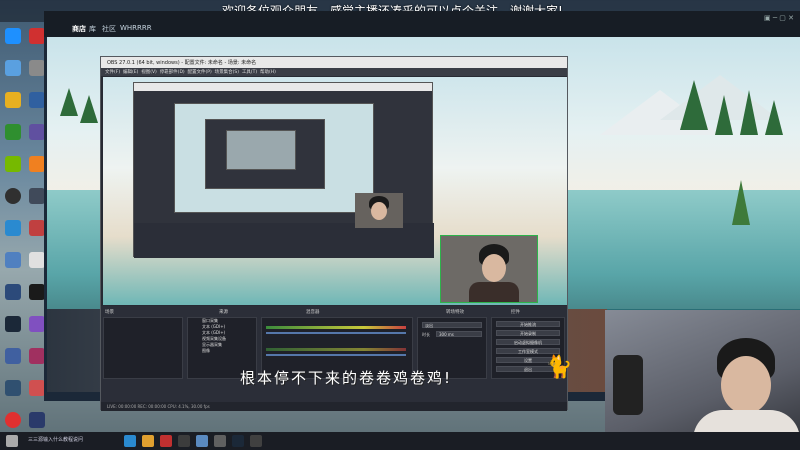 The width and height of the screenshot is (800, 450). I want to click on menu-edit: 编辑(E), so click(130, 72).